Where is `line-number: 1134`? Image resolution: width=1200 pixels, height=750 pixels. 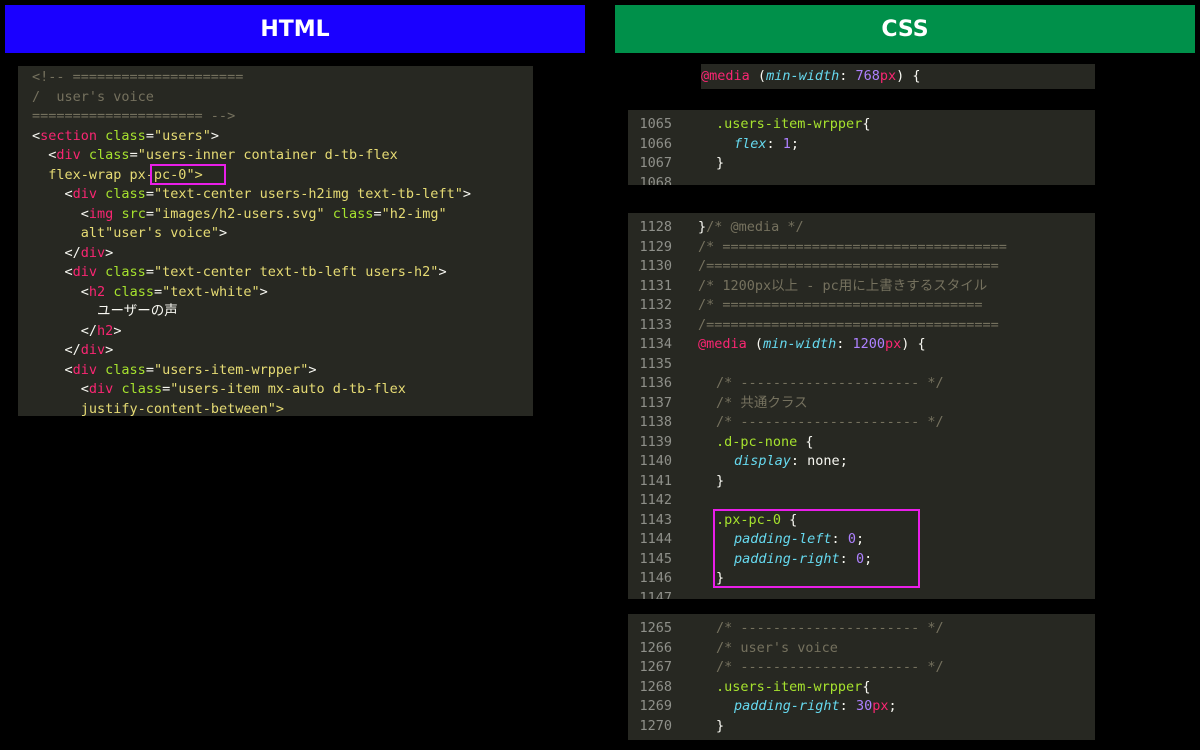
line-number: 1134 is located at coordinates (655, 344).